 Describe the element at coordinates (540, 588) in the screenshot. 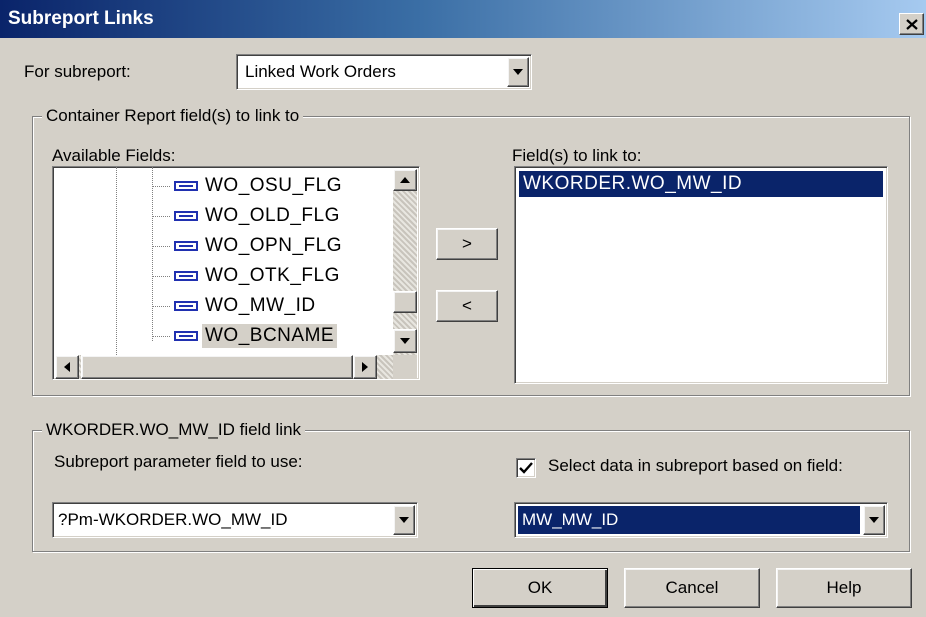

I see `ok-button: OK` at that location.